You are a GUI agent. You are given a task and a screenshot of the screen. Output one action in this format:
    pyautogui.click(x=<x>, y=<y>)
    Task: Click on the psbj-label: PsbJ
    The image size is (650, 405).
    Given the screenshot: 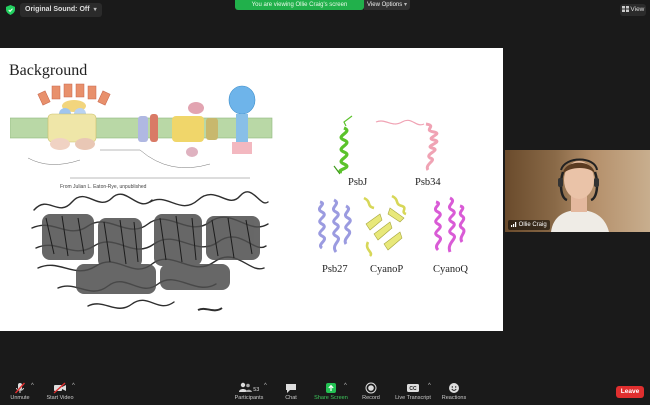 What is the action you would take?
    pyautogui.click(x=358, y=182)
    